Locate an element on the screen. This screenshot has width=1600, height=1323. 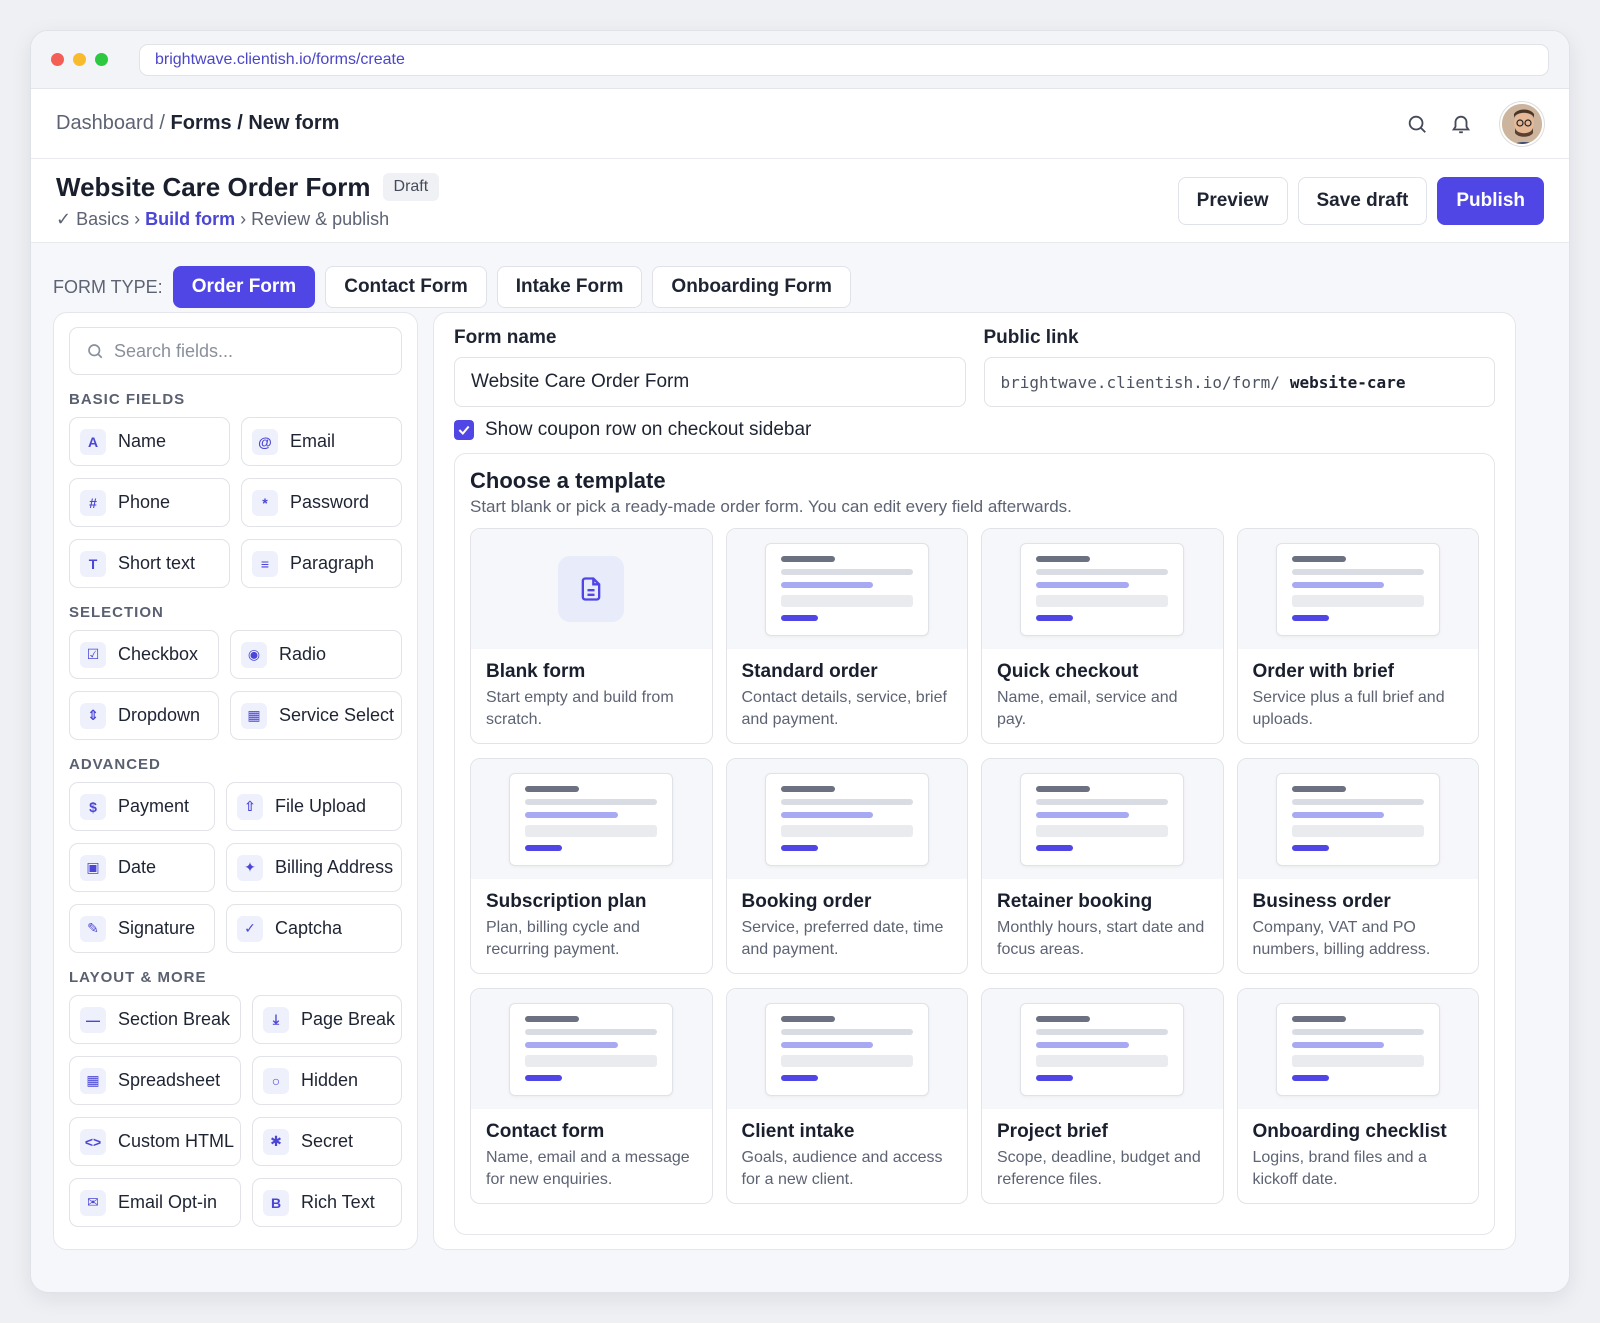
publish-button: Publish is located at coordinates (1490, 200).